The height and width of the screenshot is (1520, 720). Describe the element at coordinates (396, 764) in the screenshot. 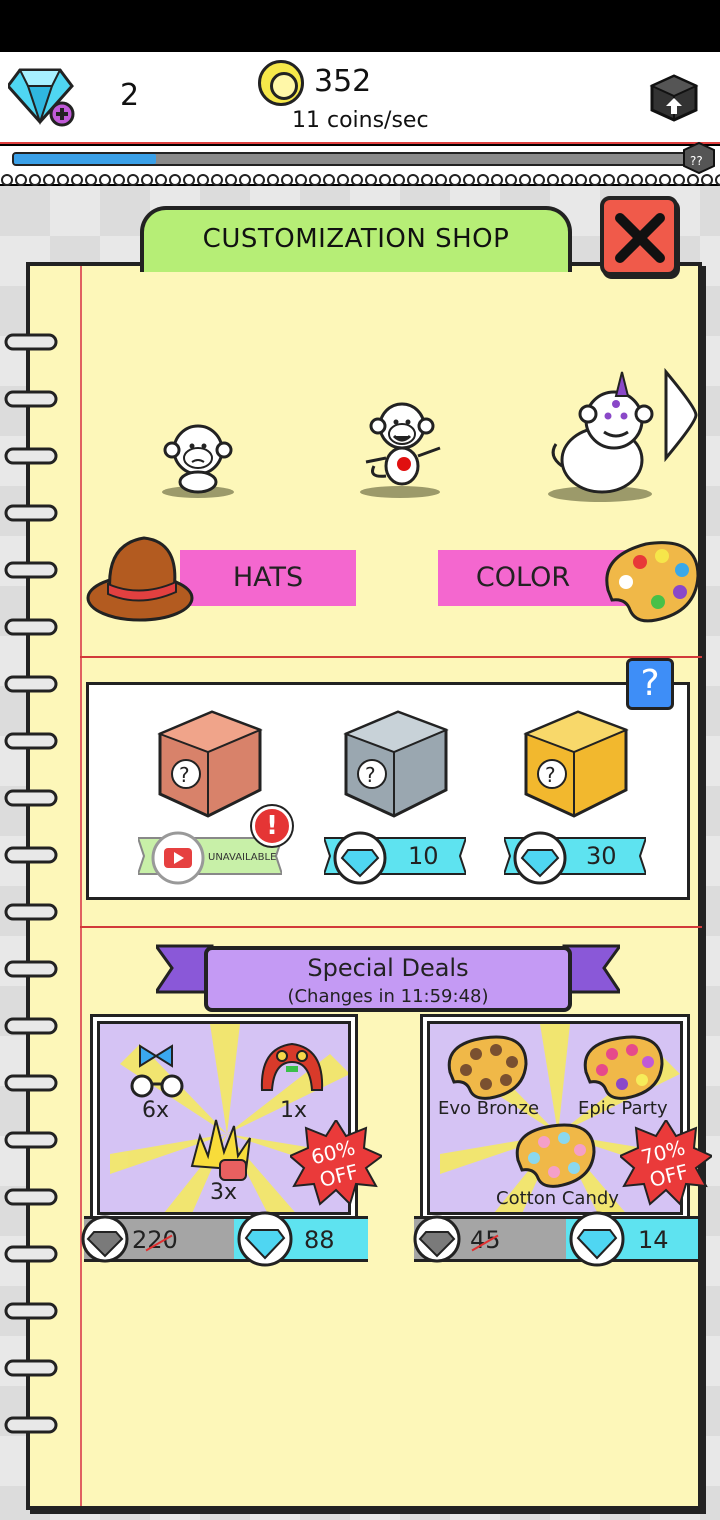

I see `silver-crate: ?` at that location.